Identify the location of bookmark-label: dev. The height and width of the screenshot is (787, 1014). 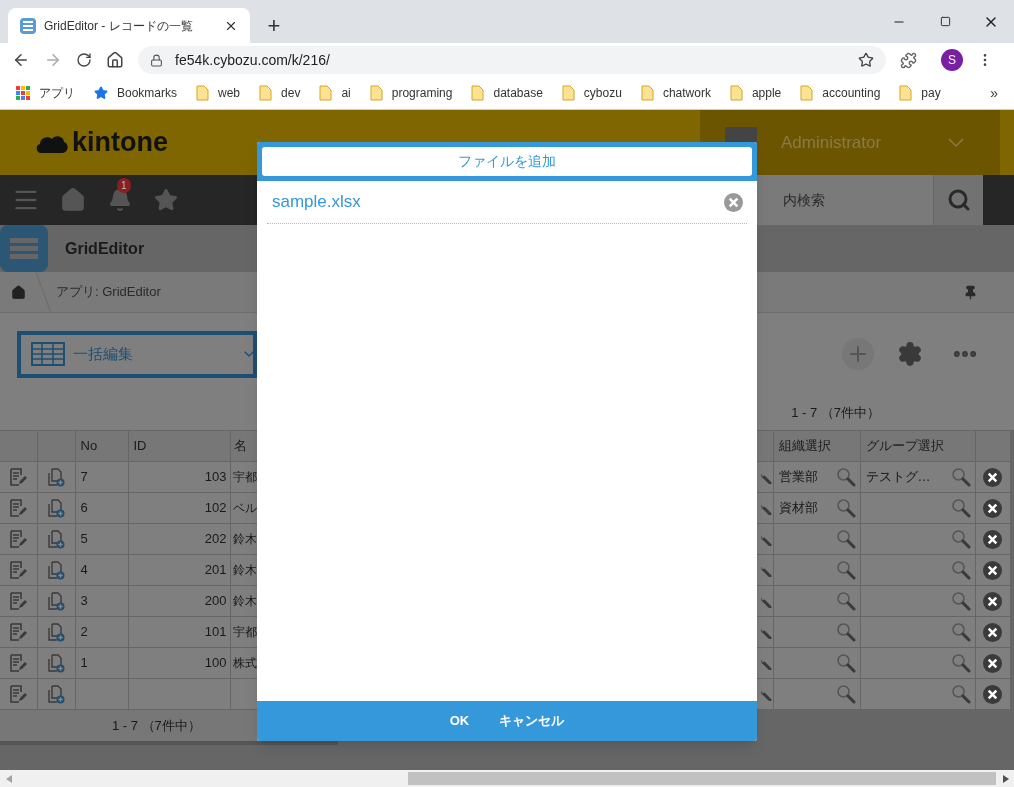
(291, 93).